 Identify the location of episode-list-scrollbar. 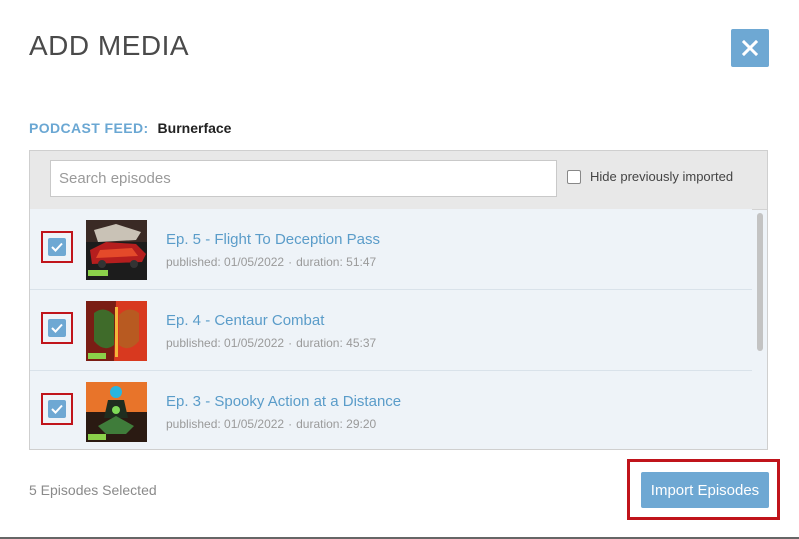
(761, 330).